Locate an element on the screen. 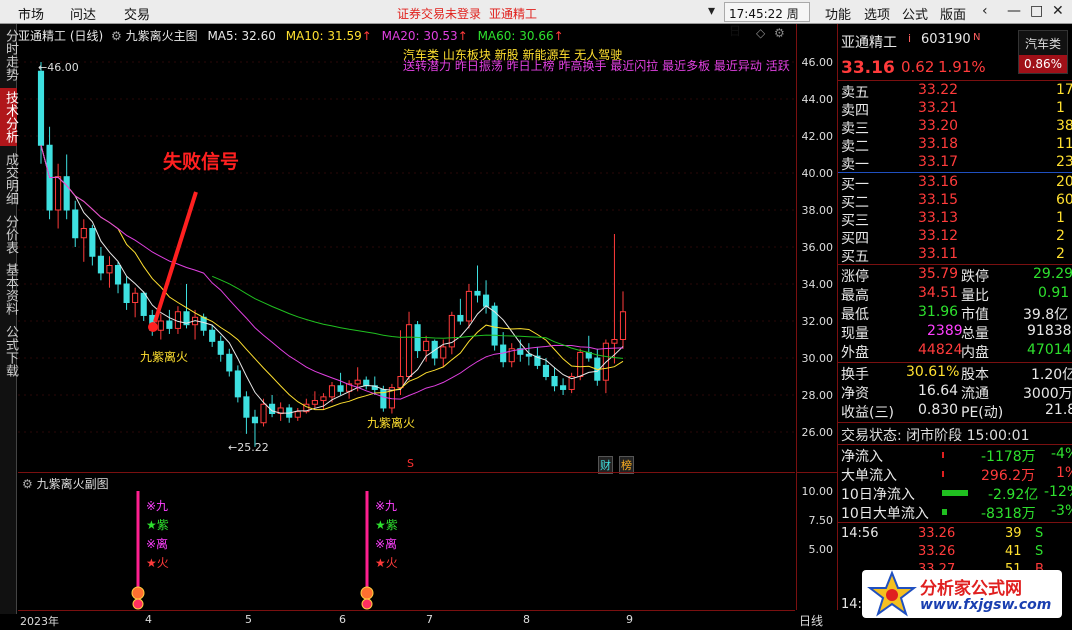 The image size is (1072, 630). formula-name: 九紫离火主图 is located at coordinates (162, 36).